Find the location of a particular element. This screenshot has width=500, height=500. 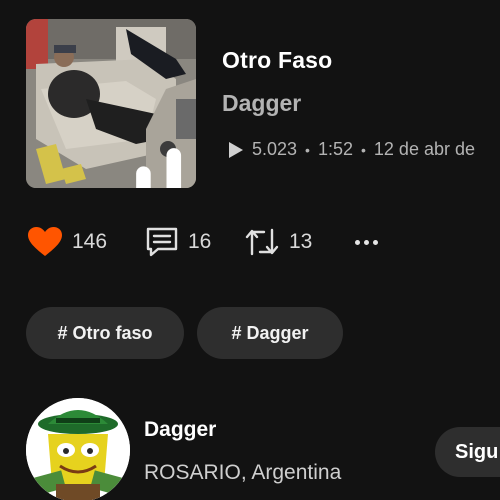

repost-count: 13 is located at coordinates (301, 241).